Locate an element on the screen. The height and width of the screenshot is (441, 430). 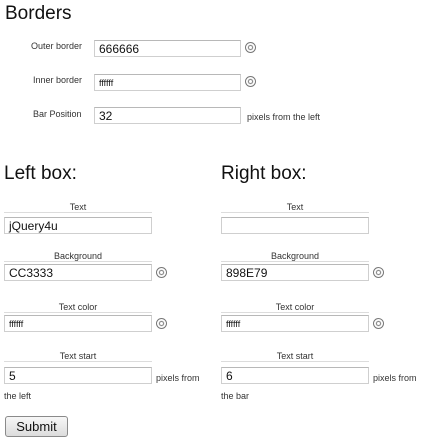
right-text-label: Text is located at coordinates (295, 207).